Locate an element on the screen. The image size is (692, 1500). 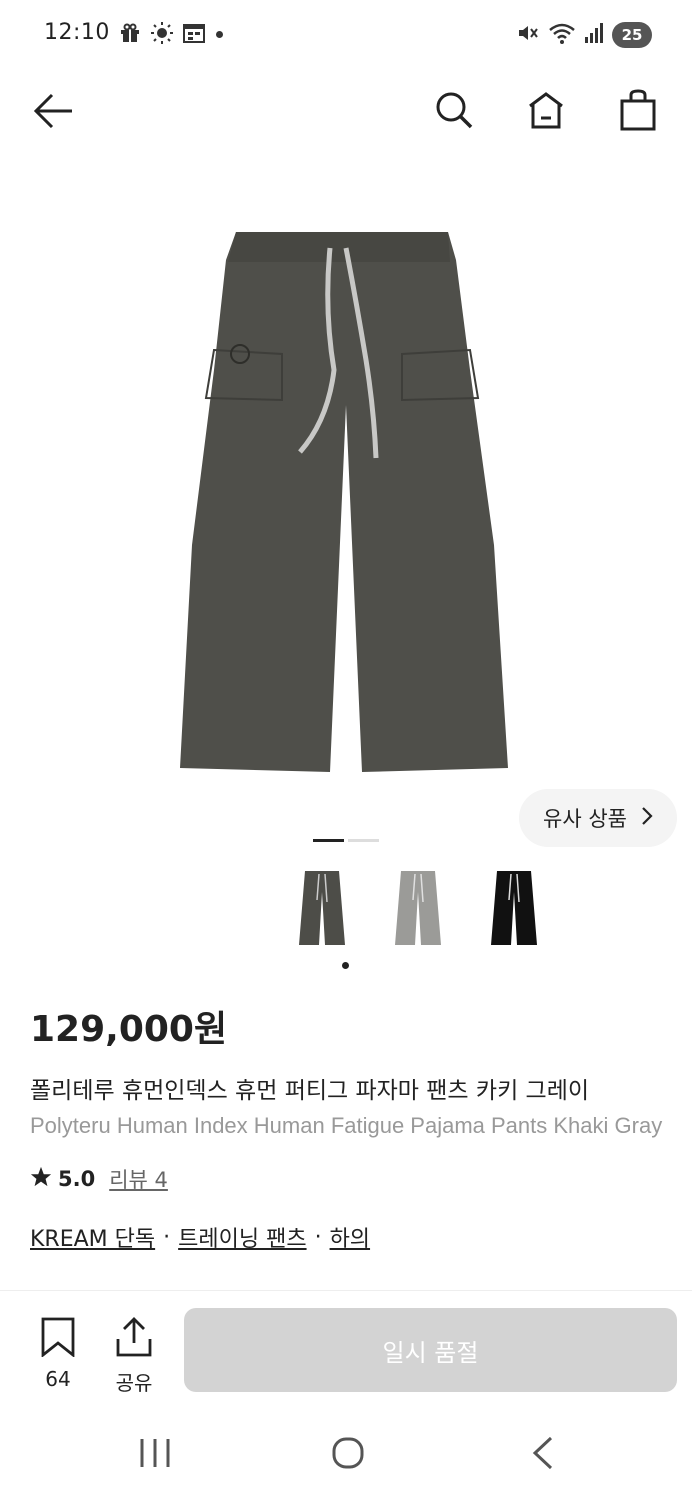
mute-icon is located at coordinates (528, 35).